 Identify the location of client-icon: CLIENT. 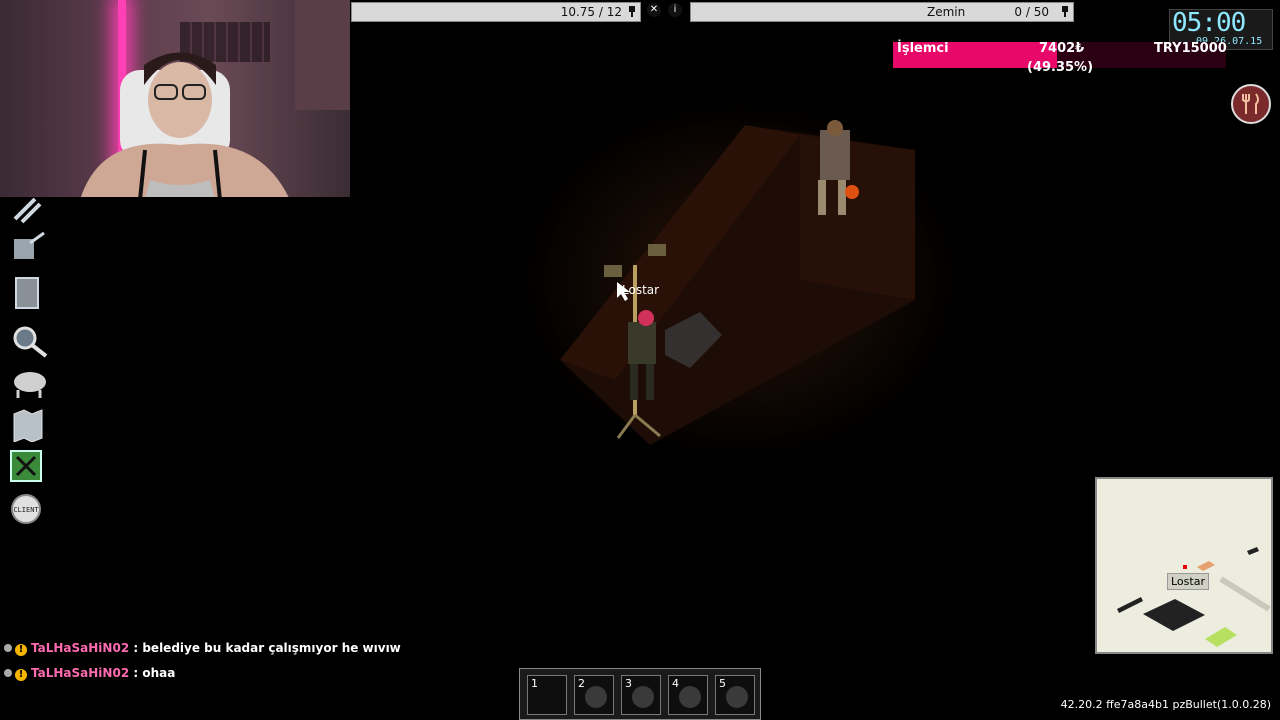
(28, 510).